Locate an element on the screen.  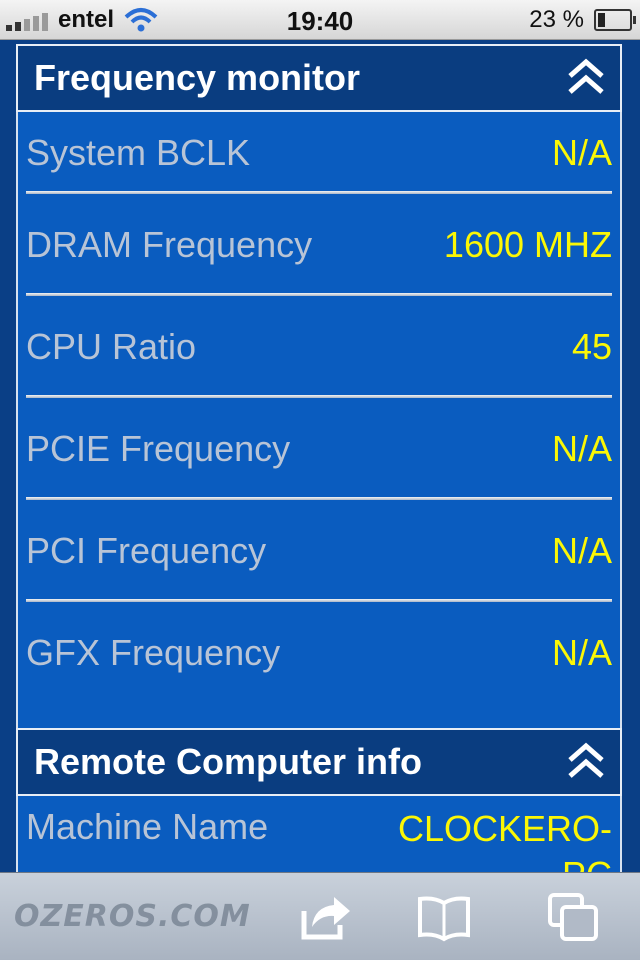
row-label: System BCLK is located at coordinates (138, 152).